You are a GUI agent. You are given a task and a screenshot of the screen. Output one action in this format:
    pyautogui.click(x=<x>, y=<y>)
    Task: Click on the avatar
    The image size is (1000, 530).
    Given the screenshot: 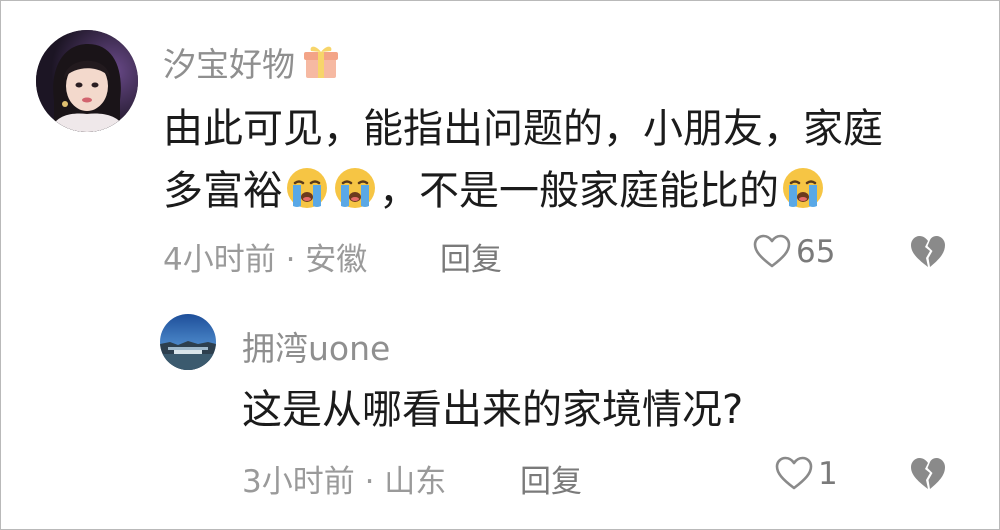 What is the action you would take?
    pyautogui.click(x=87, y=81)
    